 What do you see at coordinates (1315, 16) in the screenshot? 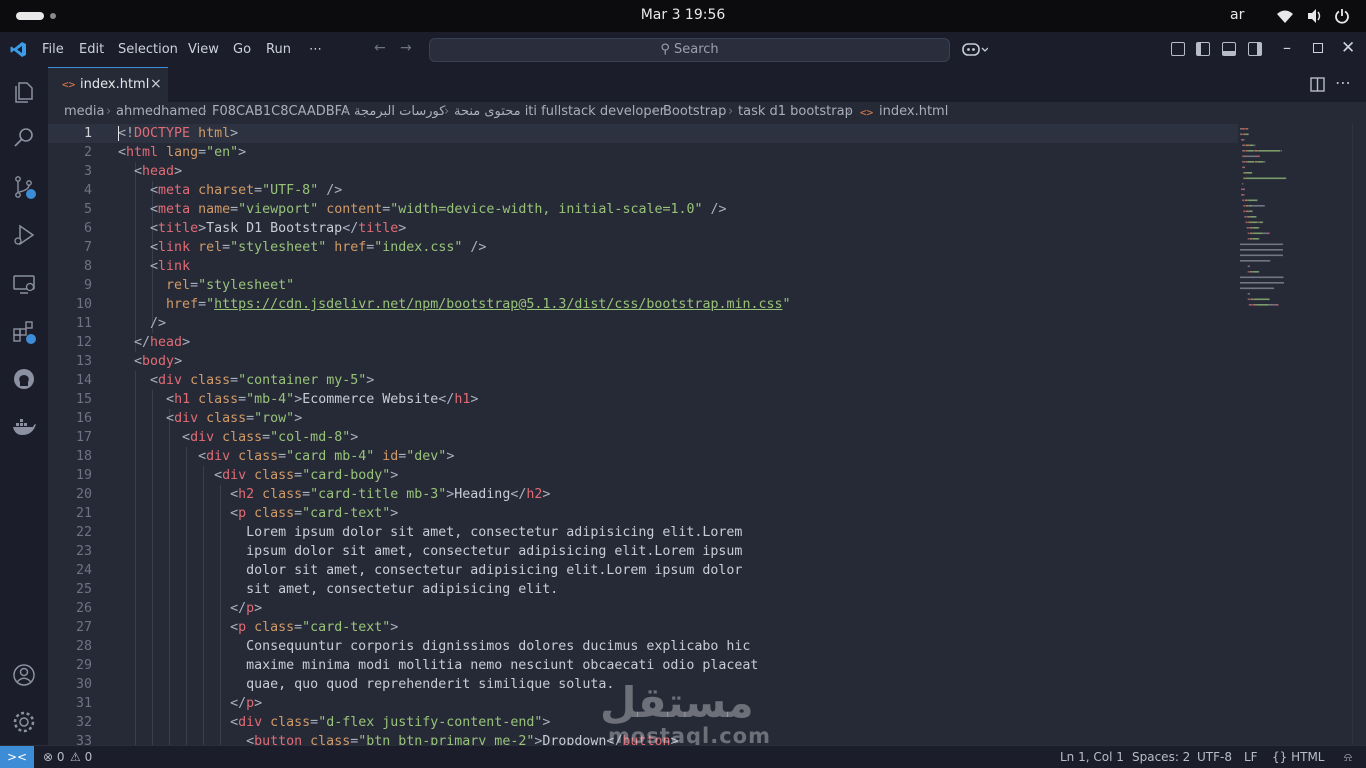
I see `volume-icon` at bounding box center [1315, 16].